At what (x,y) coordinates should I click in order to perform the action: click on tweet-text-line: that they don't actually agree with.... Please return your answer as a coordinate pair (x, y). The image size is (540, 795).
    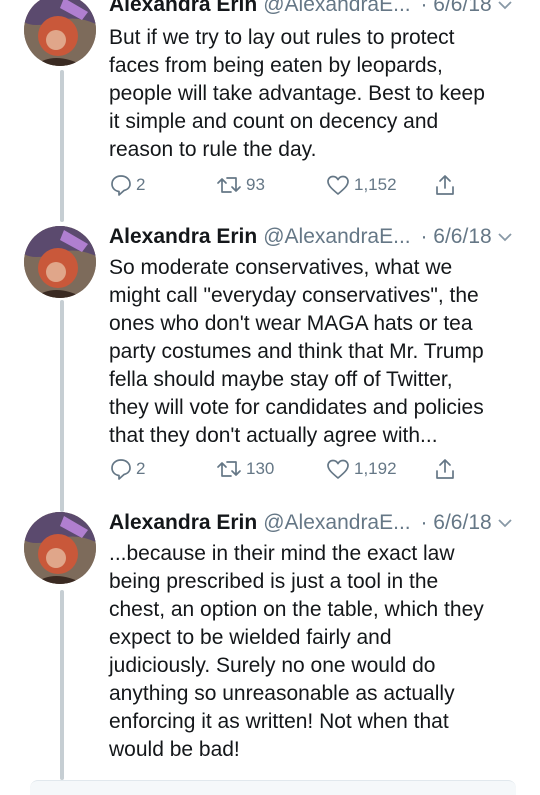
    Looking at the image, I should click on (273, 435).